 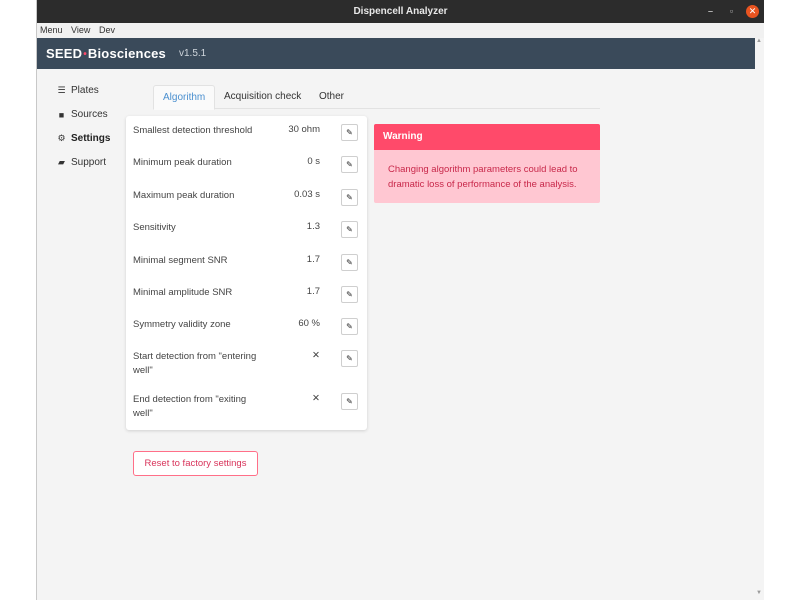 I want to click on folder-icon: ■, so click(x=61, y=114).